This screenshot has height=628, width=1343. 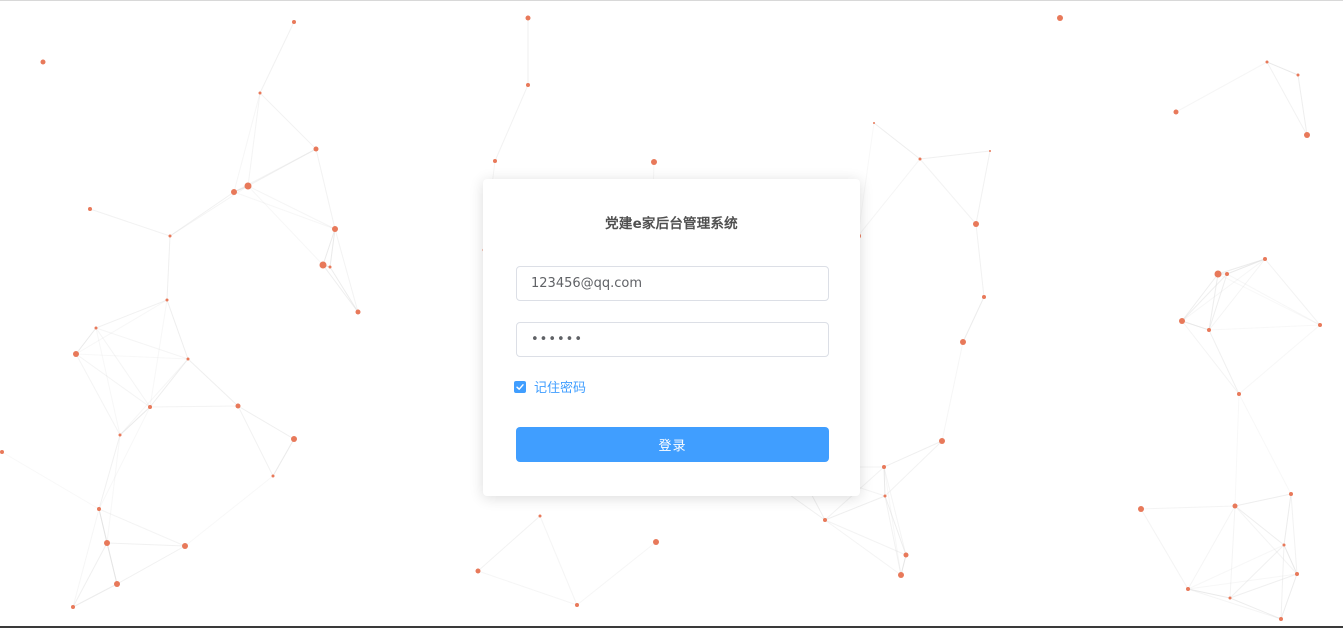 I want to click on check-icon, so click(x=520, y=386).